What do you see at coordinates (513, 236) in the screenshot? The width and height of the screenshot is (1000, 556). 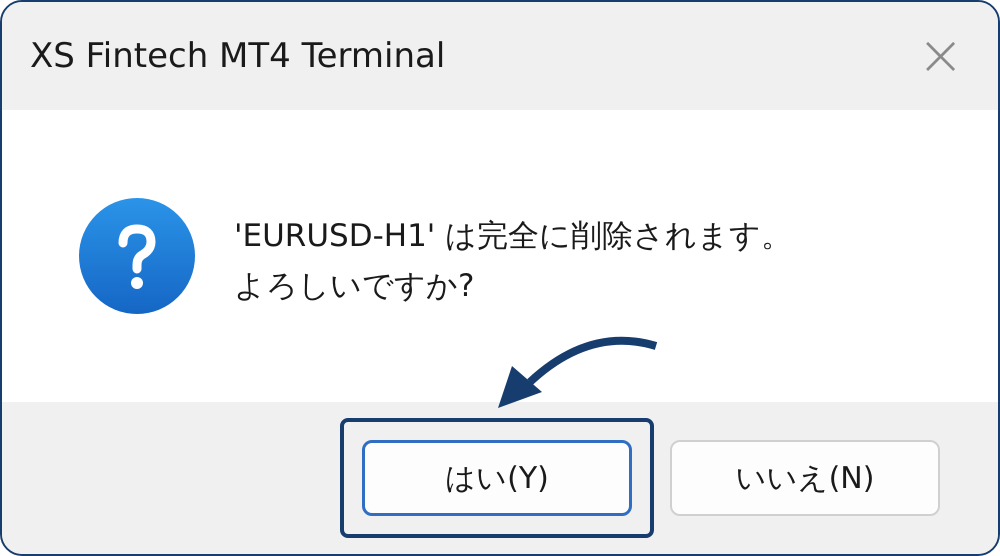 I see `message-text: 'EURUSD-H1' は完全に削除されます。` at bounding box center [513, 236].